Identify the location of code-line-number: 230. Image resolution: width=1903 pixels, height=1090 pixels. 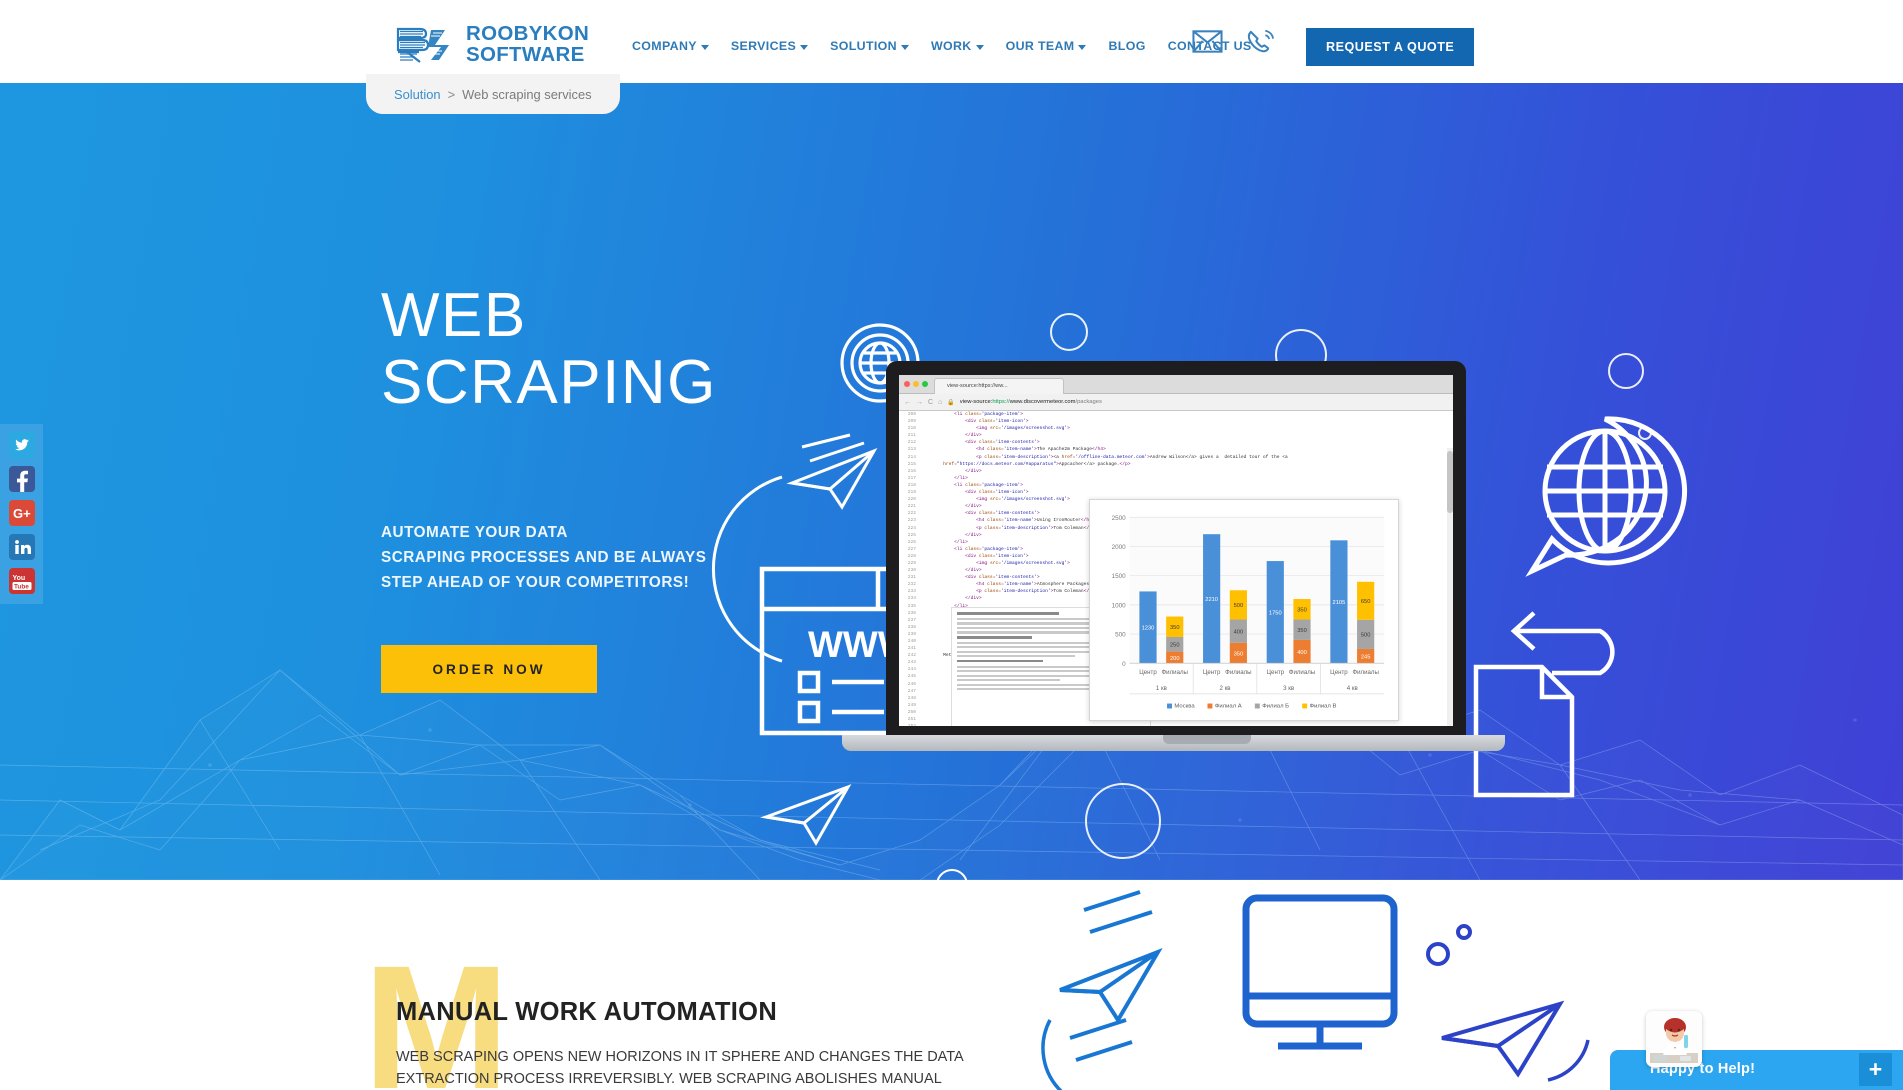
(911, 571).